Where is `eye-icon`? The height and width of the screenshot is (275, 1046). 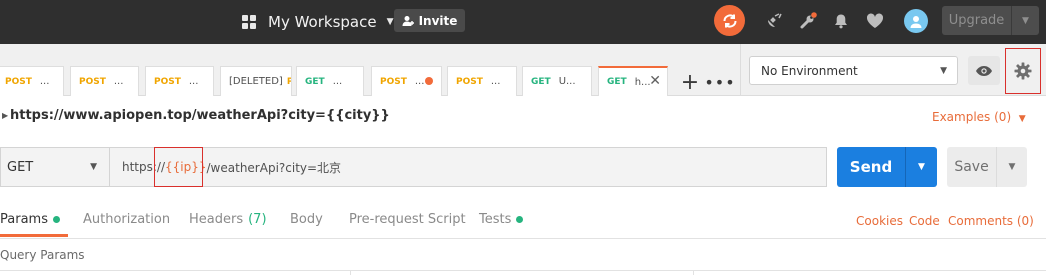 eye-icon is located at coordinates (984, 70).